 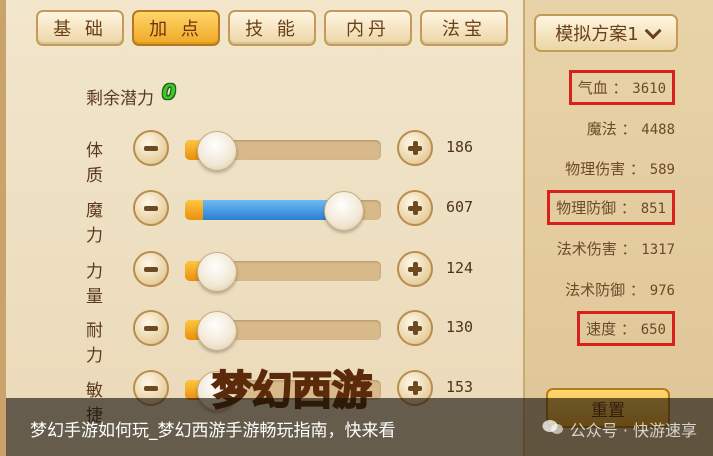 What do you see at coordinates (553, 429) in the screenshot?
I see `wechat-icon` at bounding box center [553, 429].